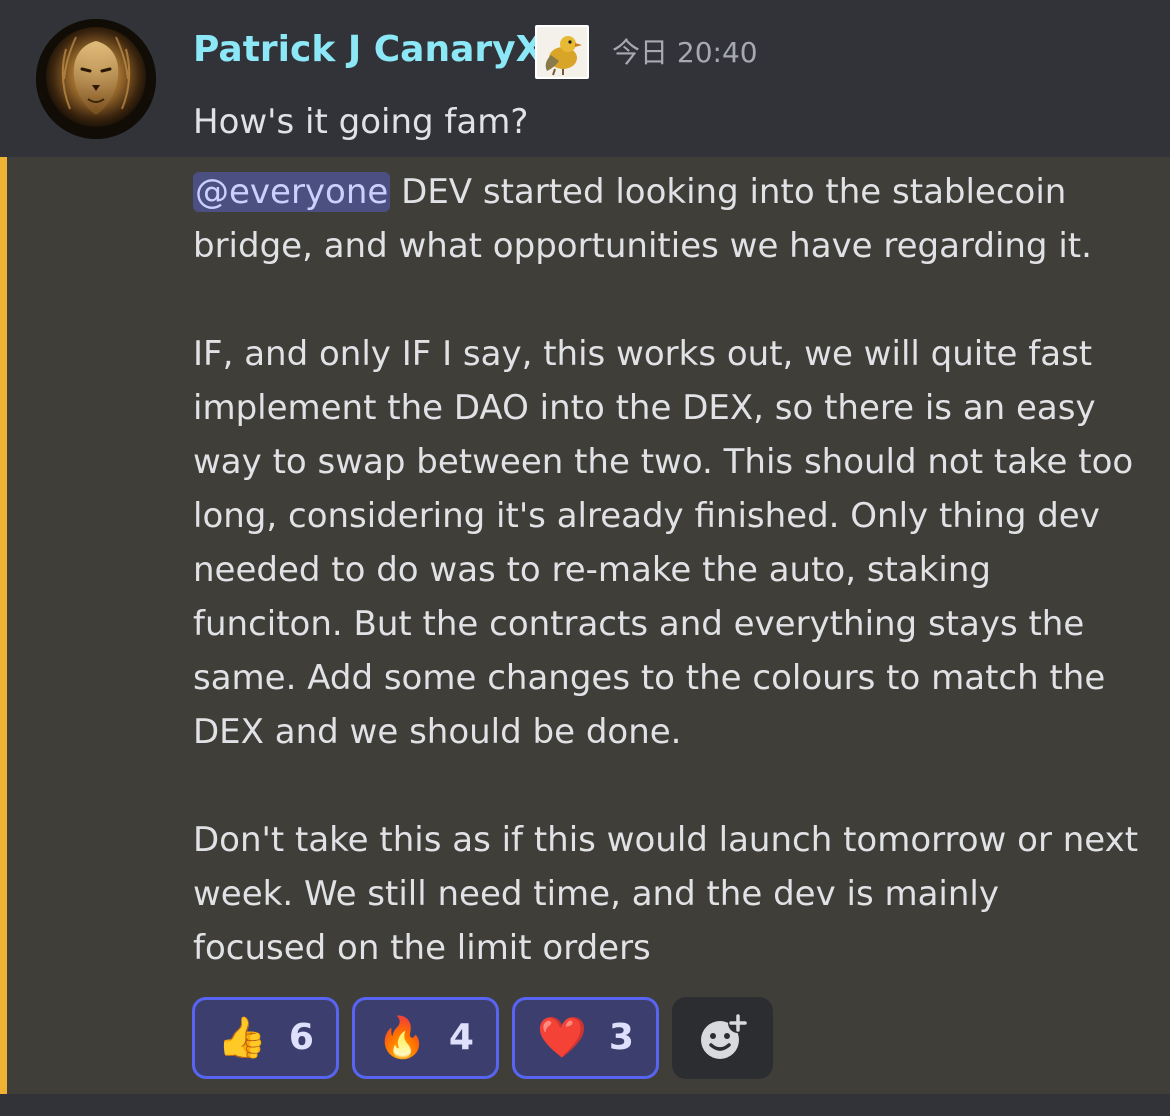 Image resolution: width=1170 pixels, height=1116 pixels. I want to click on reactions-bar: 👍 6 🔥 4 ❤️ 3, so click(482, 1038).